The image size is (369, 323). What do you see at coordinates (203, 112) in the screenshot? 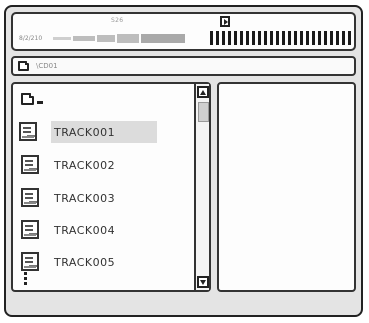
I see `scroll-thumb` at bounding box center [203, 112].